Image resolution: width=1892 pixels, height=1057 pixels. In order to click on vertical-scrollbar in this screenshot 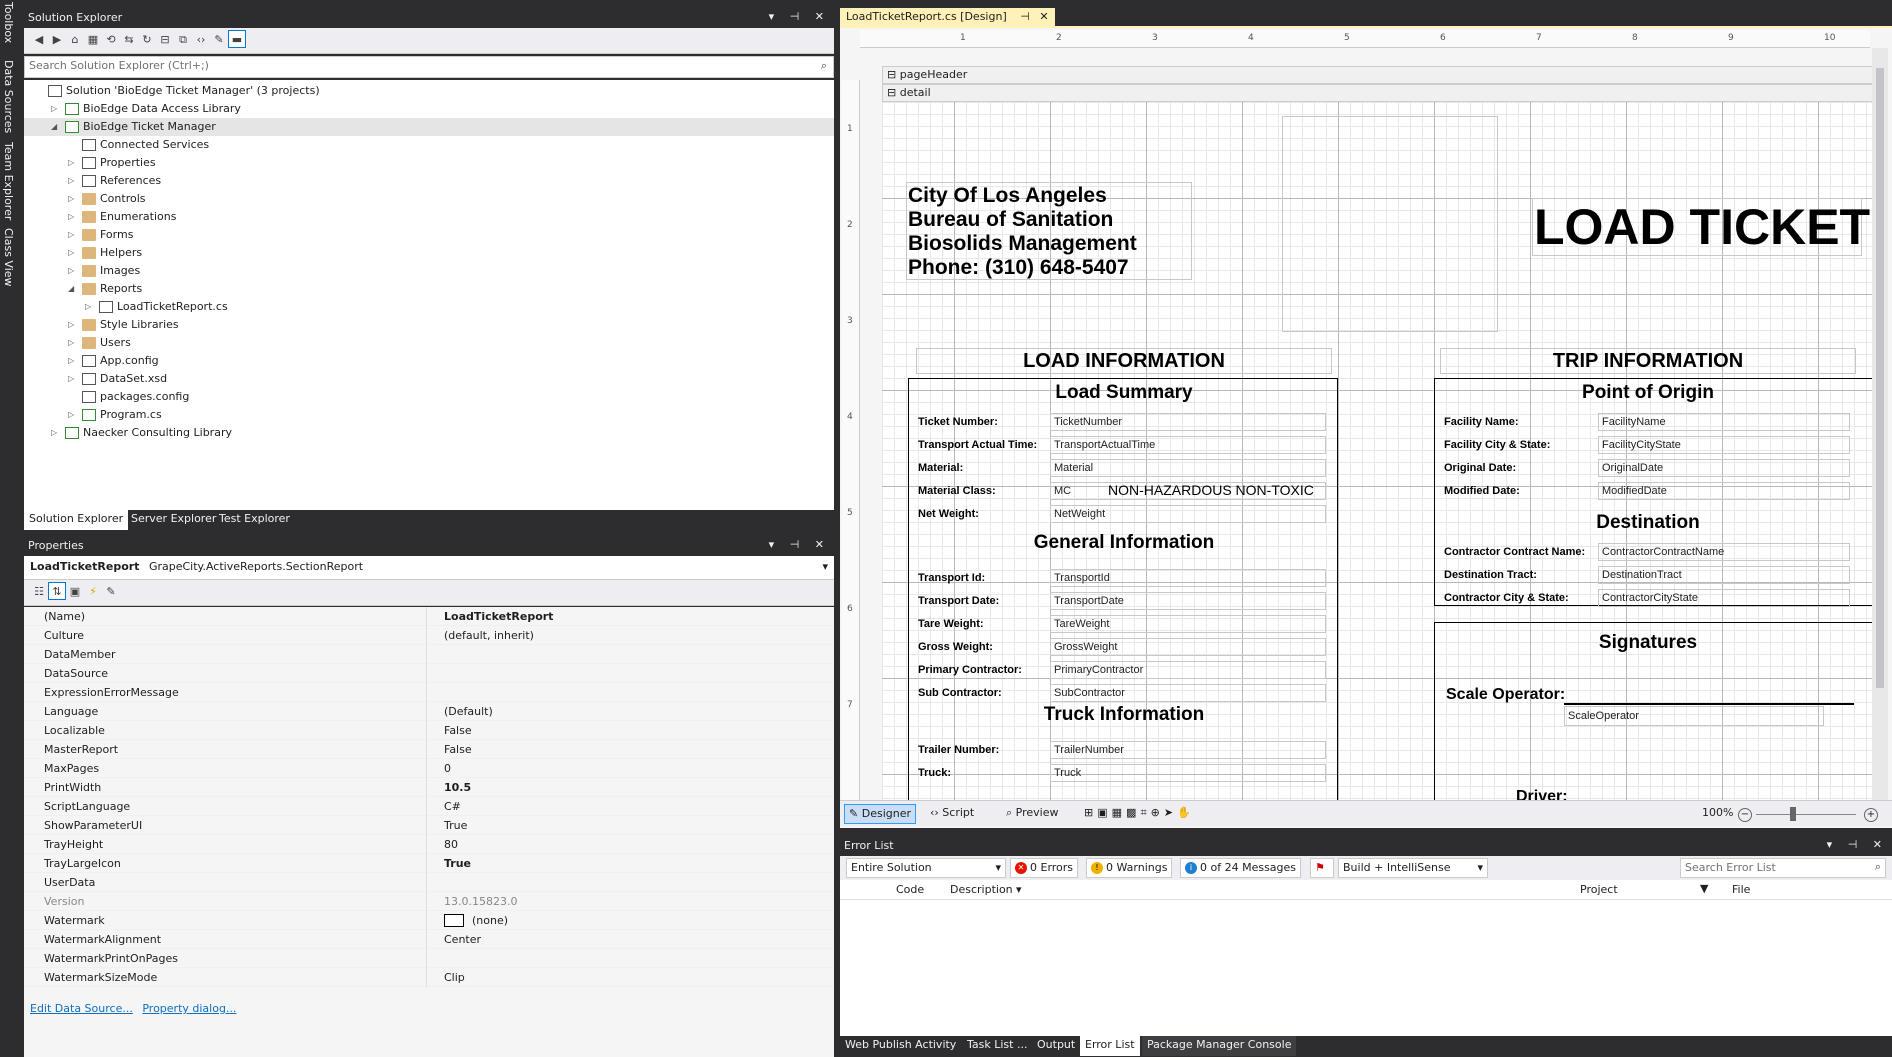, I will do `click(1880, 428)`.